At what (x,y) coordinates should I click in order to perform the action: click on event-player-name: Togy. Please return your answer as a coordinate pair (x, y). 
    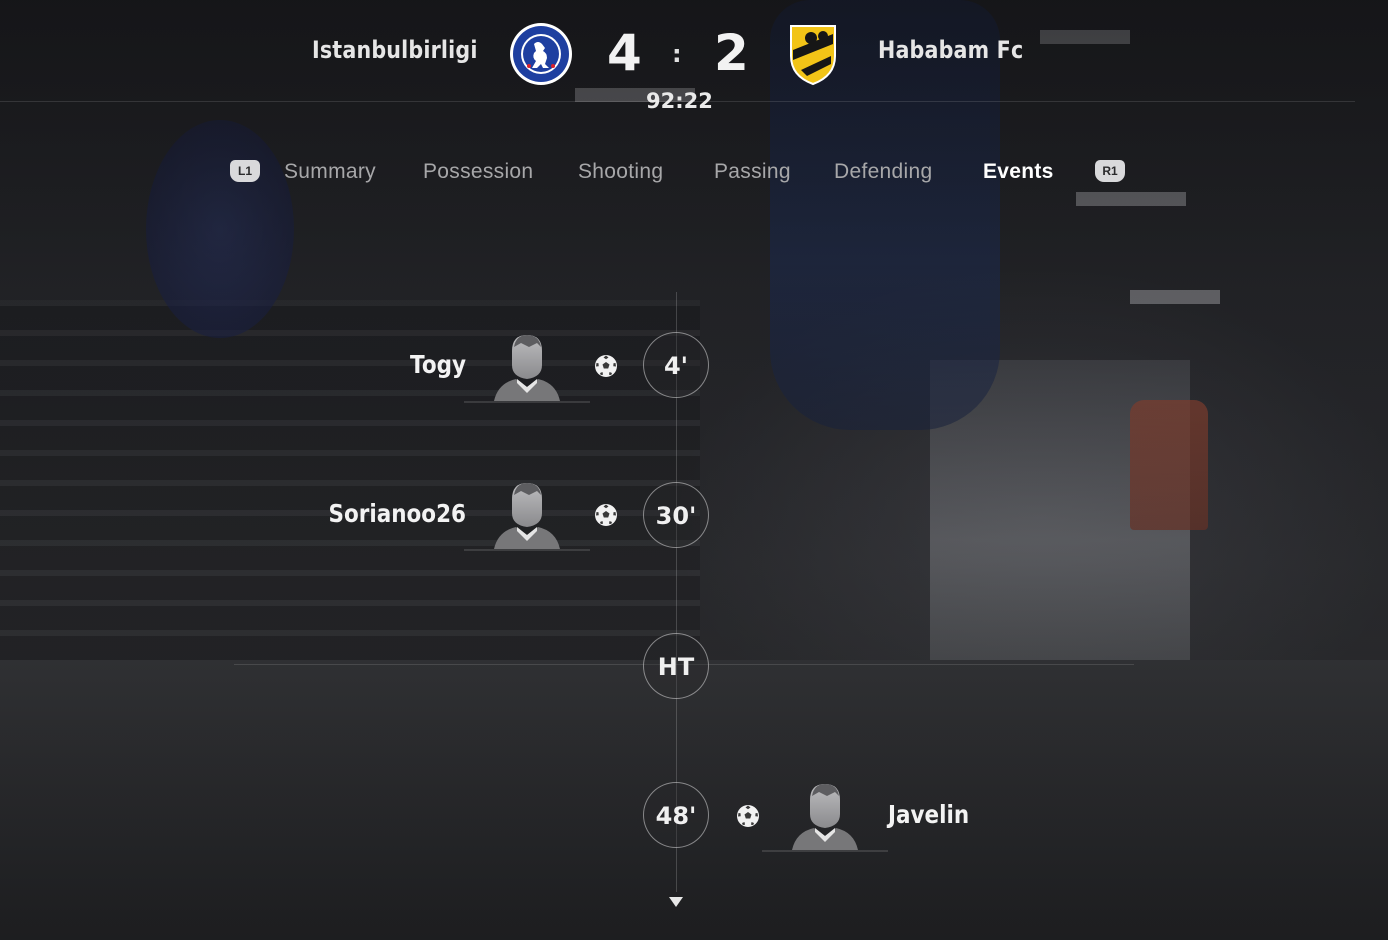
    Looking at the image, I should click on (438, 364).